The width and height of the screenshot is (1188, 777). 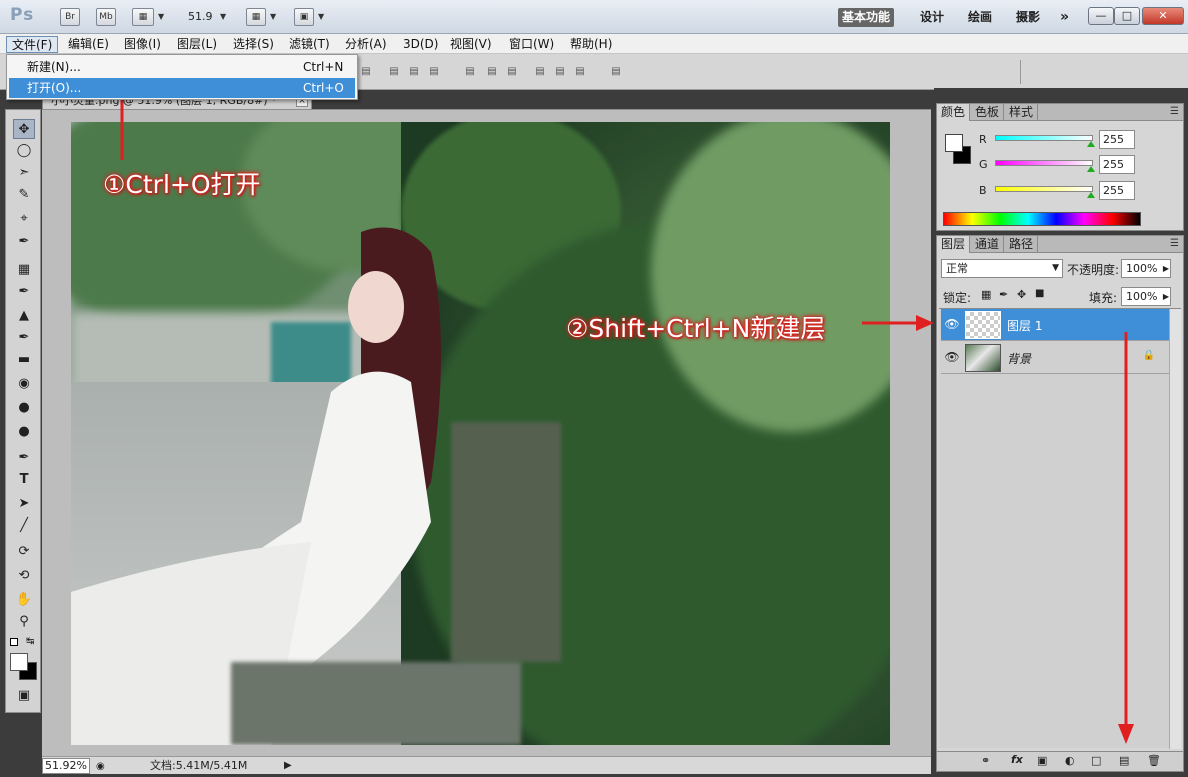 What do you see at coordinates (471, 44) in the screenshot?
I see `menu-view: 视图(V)` at bounding box center [471, 44].